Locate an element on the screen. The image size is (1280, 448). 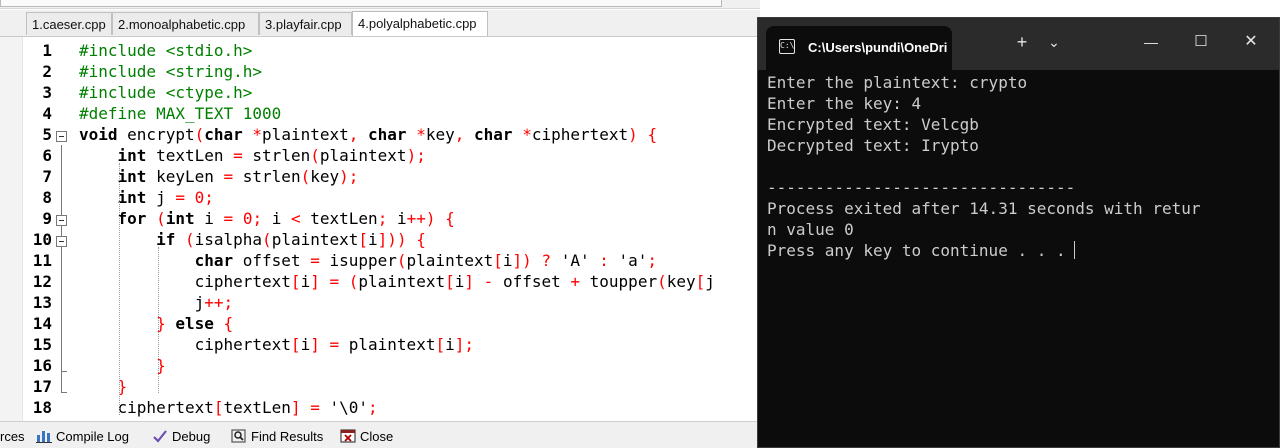
code-line: 15 ciphertext[i] = plaintext[i]; is located at coordinates (380, 344).